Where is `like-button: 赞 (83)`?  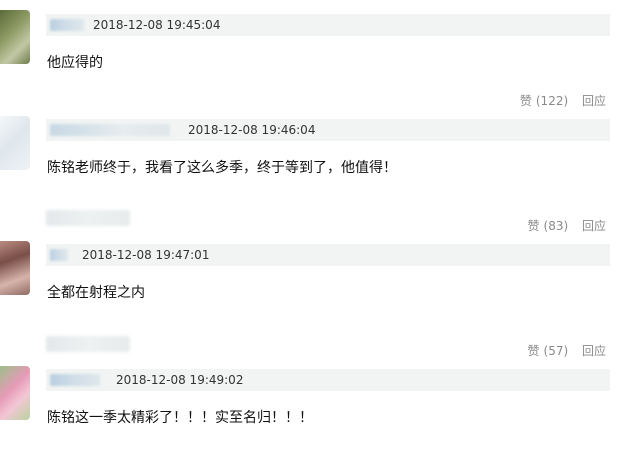 like-button: 赞 (83) is located at coordinates (548, 226).